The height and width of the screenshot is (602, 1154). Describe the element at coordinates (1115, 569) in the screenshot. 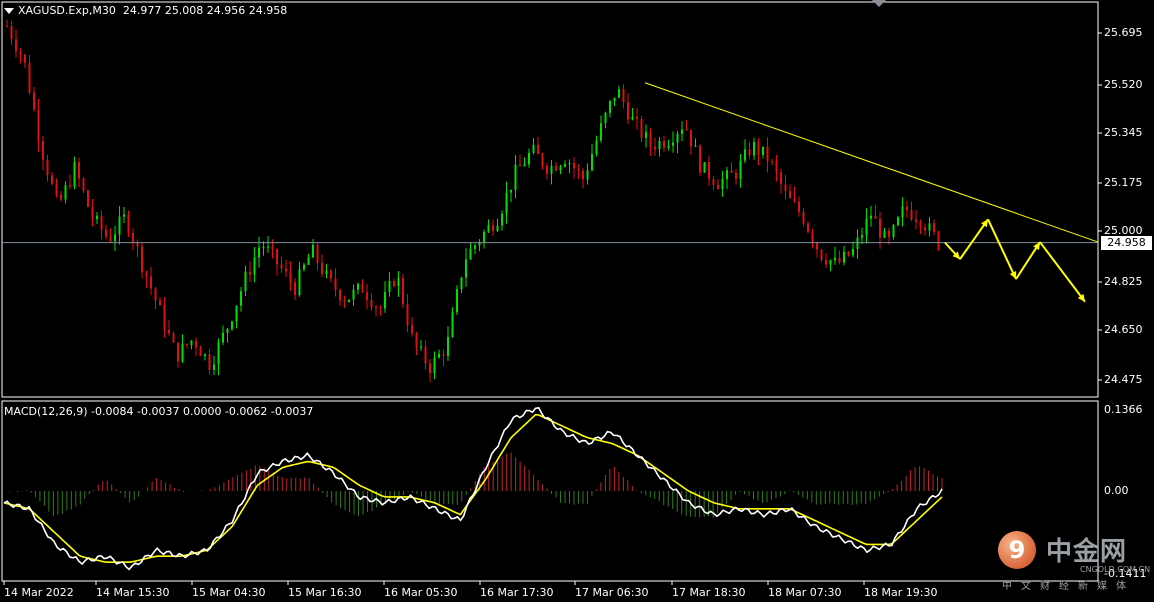

I see `logo-url: CNGOLD.COM.CN` at that location.